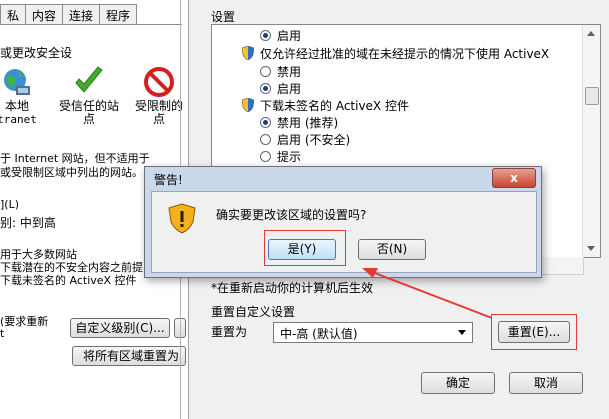 The height and width of the screenshot is (419, 609). I want to click on annotation-arrow, so click(427, 293).